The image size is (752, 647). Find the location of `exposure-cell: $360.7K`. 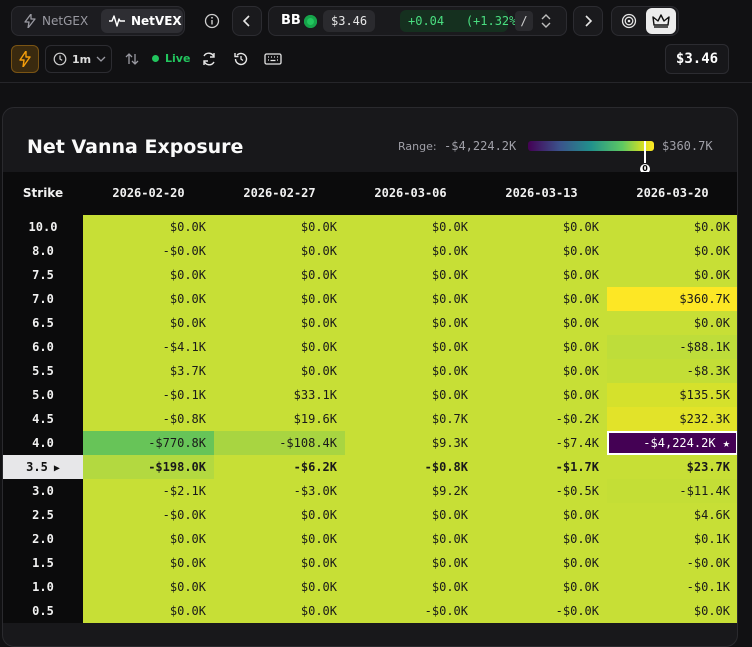

exposure-cell: $360.7K is located at coordinates (672, 299).